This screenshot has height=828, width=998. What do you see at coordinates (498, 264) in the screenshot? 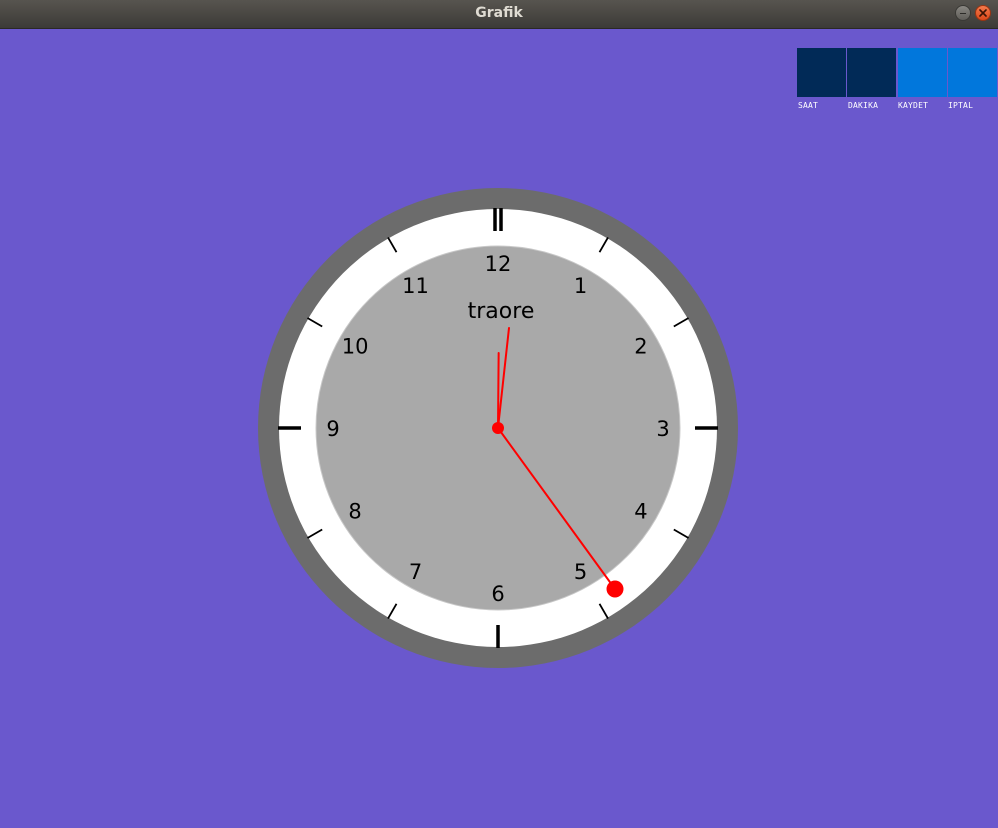
I see `hour-number: 12` at bounding box center [498, 264].